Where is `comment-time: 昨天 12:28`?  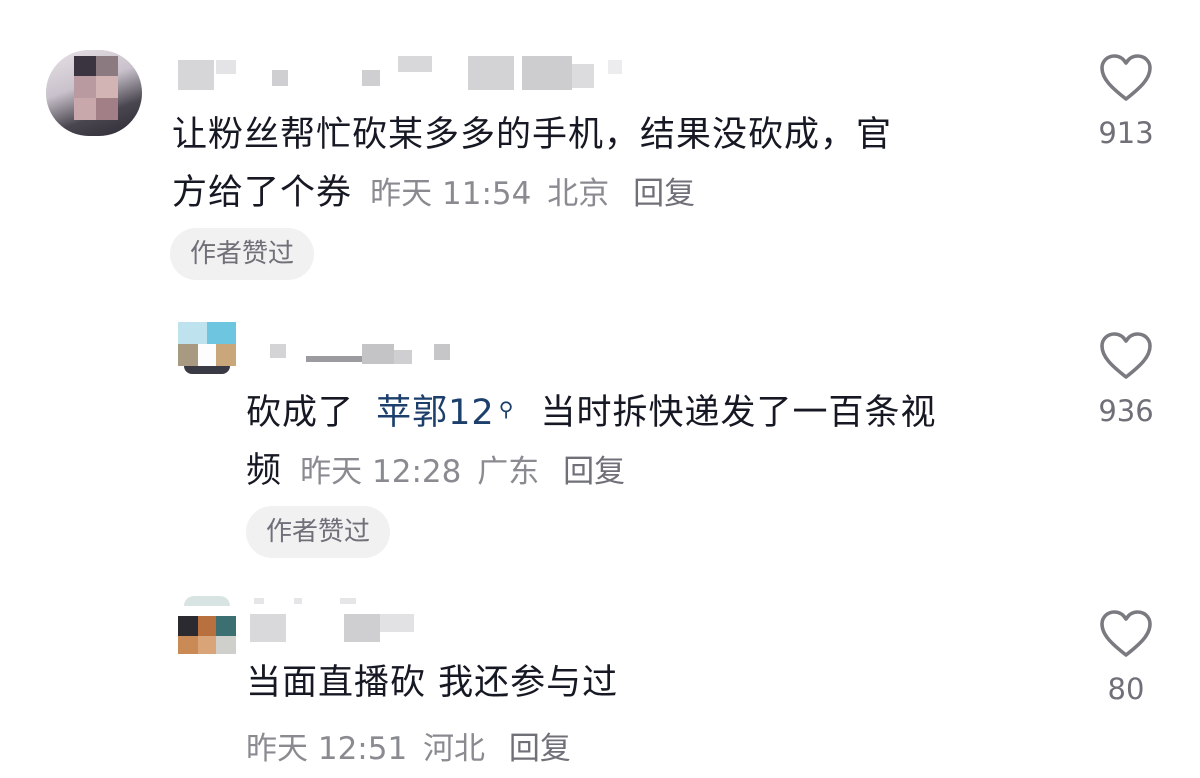 comment-time: 昨天 12:28 is located at coordinates (381, 472).